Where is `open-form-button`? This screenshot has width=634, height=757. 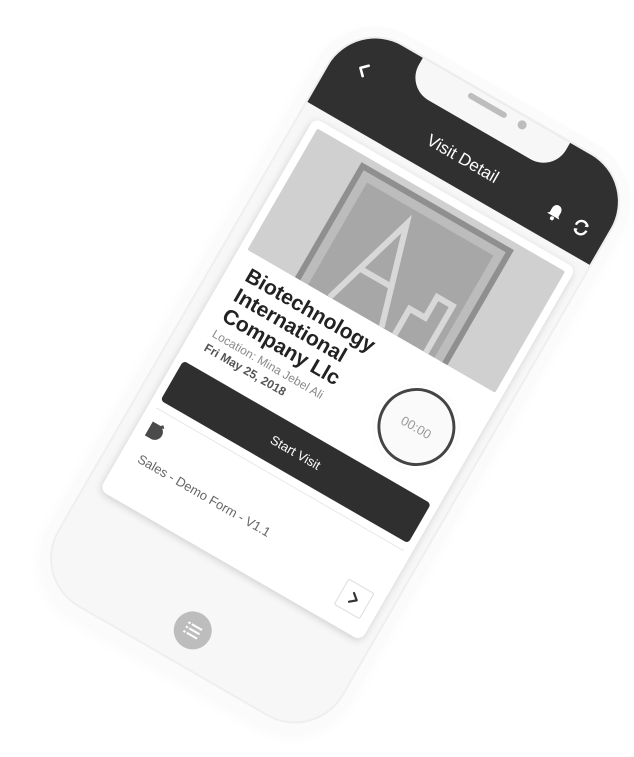
open-form-button is located at coordinates (354, 599).